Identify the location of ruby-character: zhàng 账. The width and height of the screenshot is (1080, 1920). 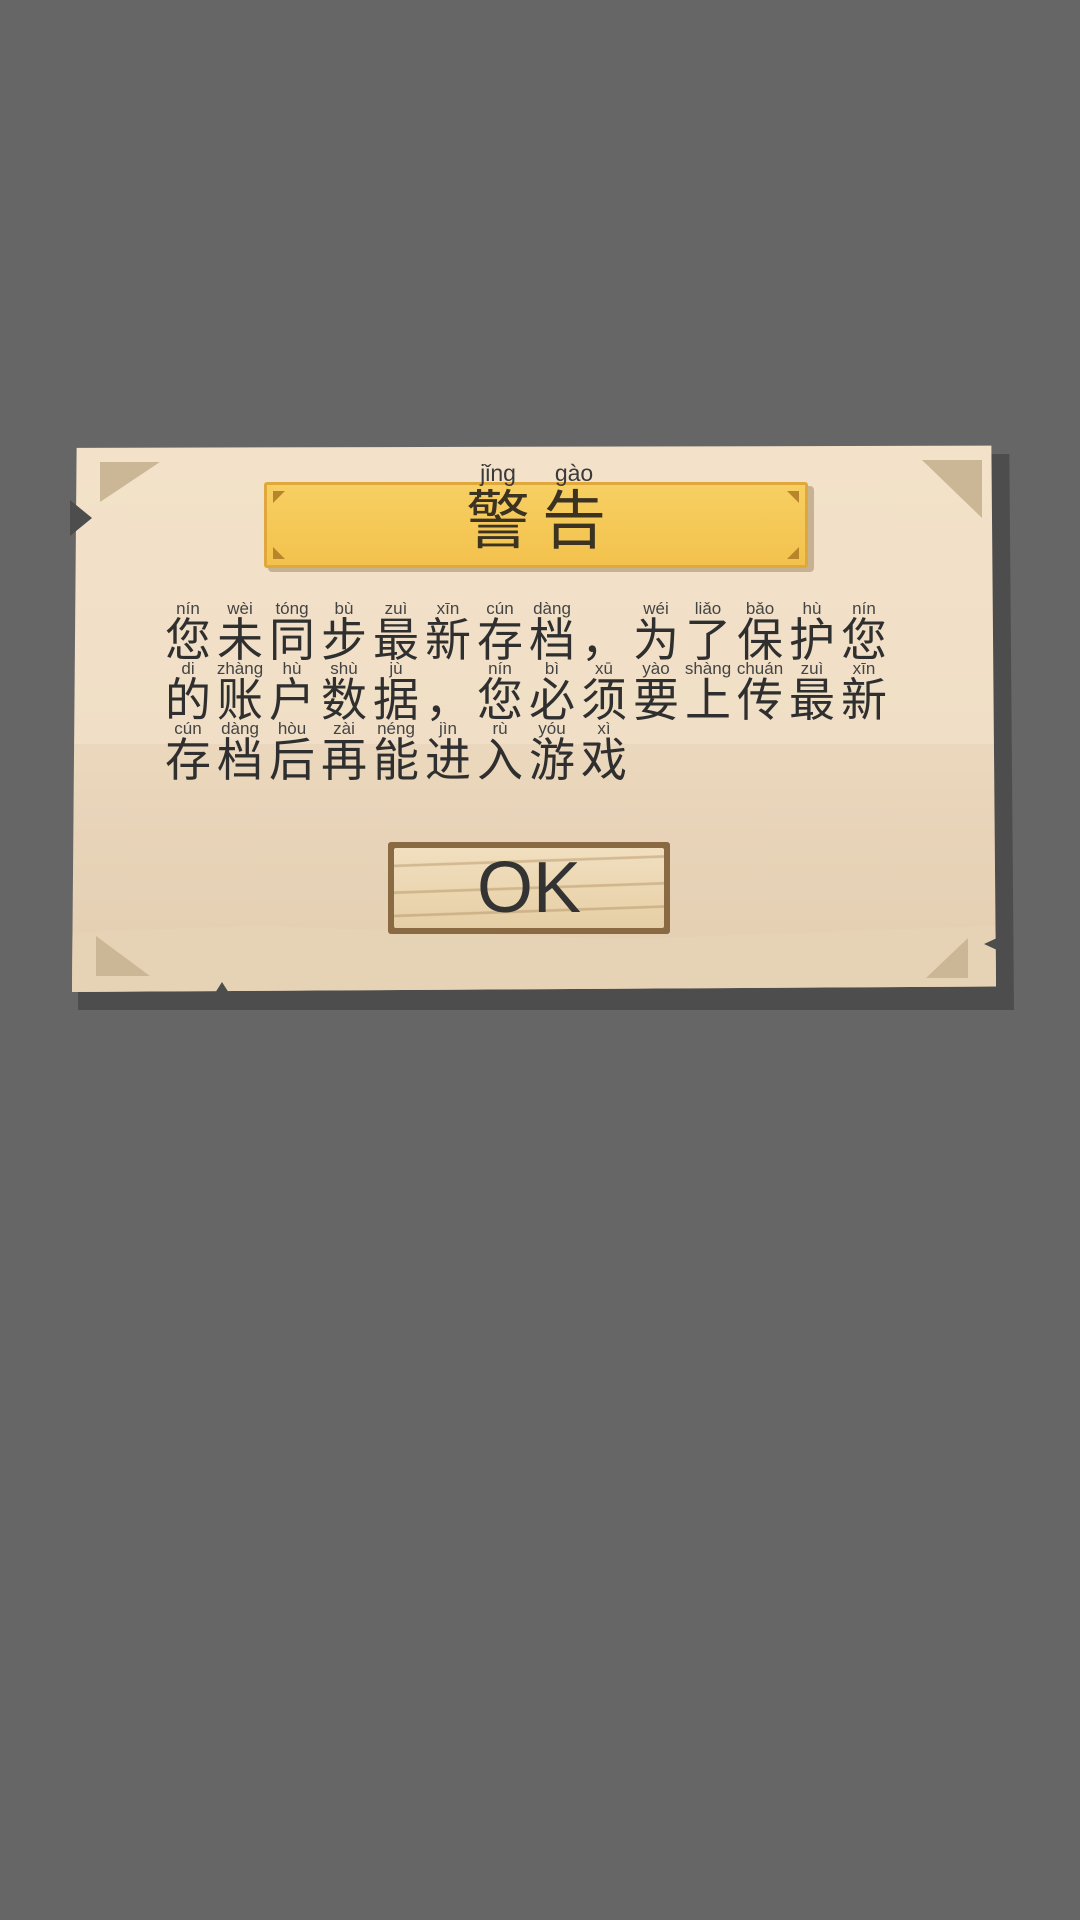
(240, 693).